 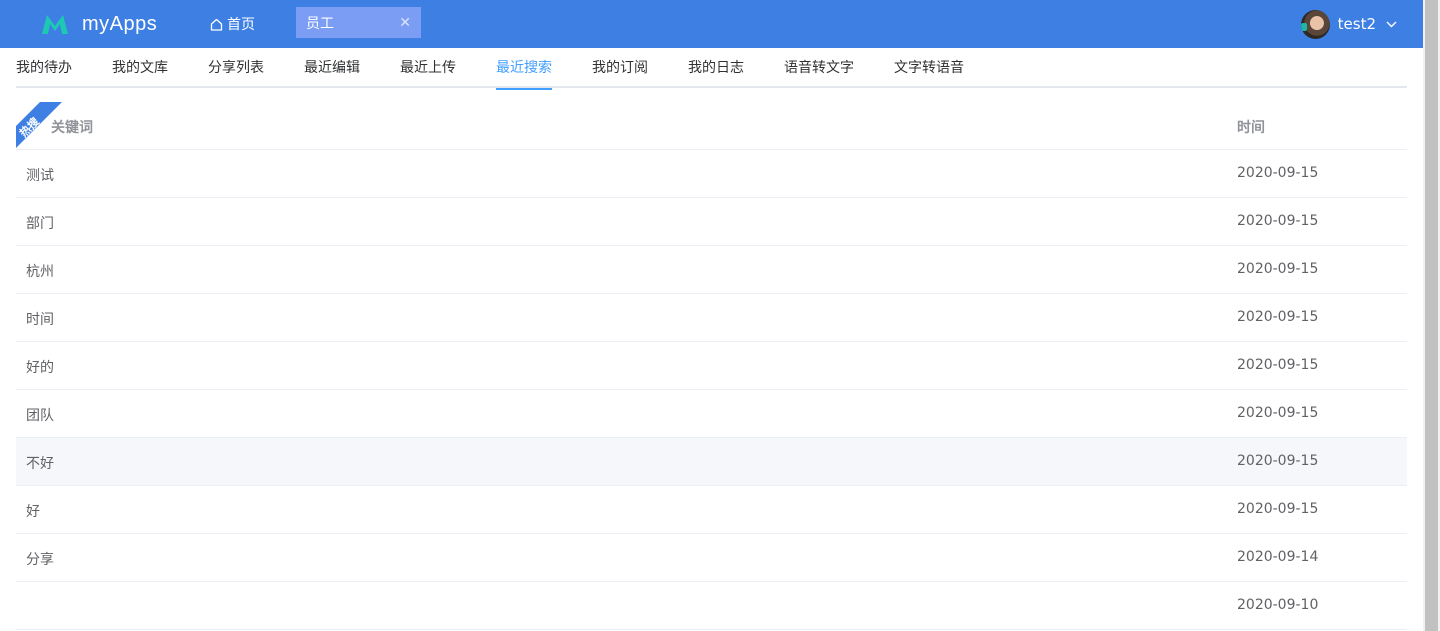 What do you see at coordinates (241, 25) in the screenshot?
I see `home-tab-label: 首页` at bounding box center [241, 25].